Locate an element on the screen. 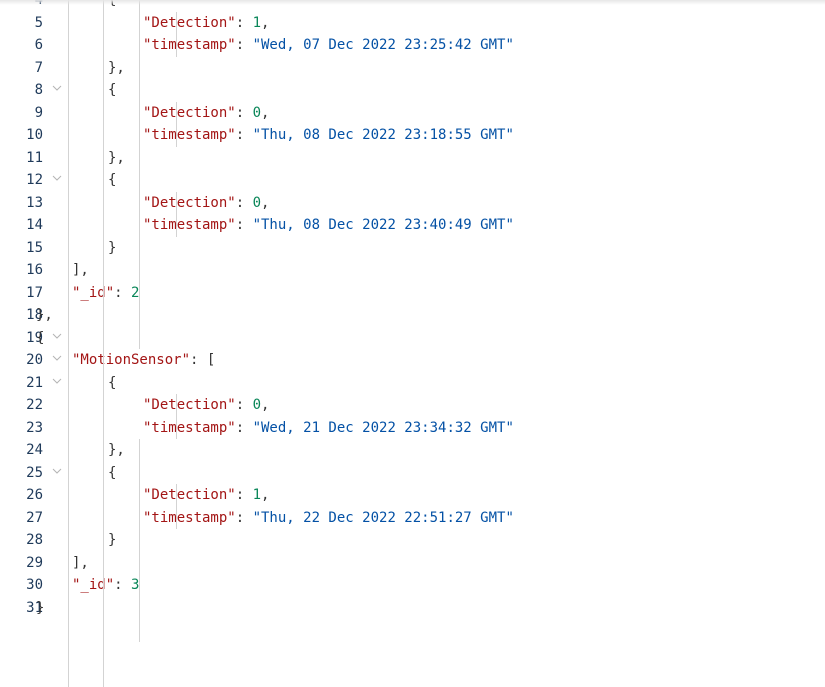 The width and height of the screenshot is (825, 687). line-number: 5 is located at coordinates (38, 22).